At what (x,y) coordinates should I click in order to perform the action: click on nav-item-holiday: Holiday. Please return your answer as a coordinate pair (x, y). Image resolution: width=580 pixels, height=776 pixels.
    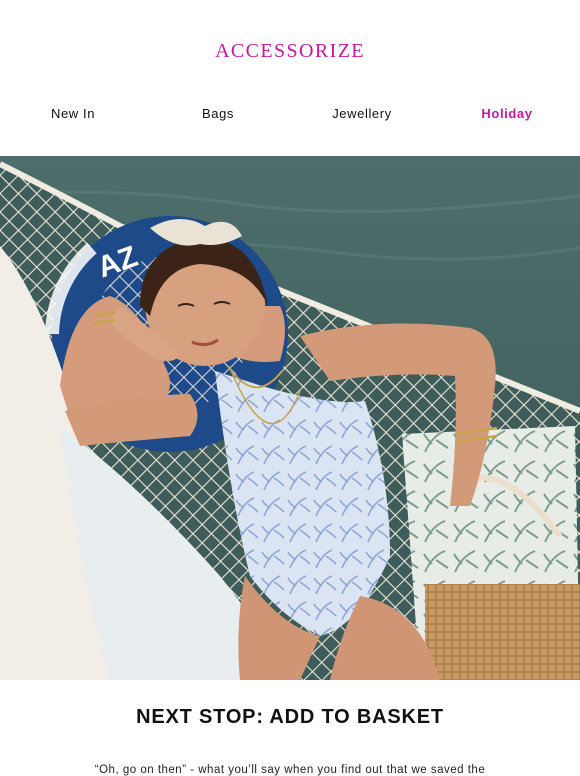
    Looking at the image, I should click on (506, 113).